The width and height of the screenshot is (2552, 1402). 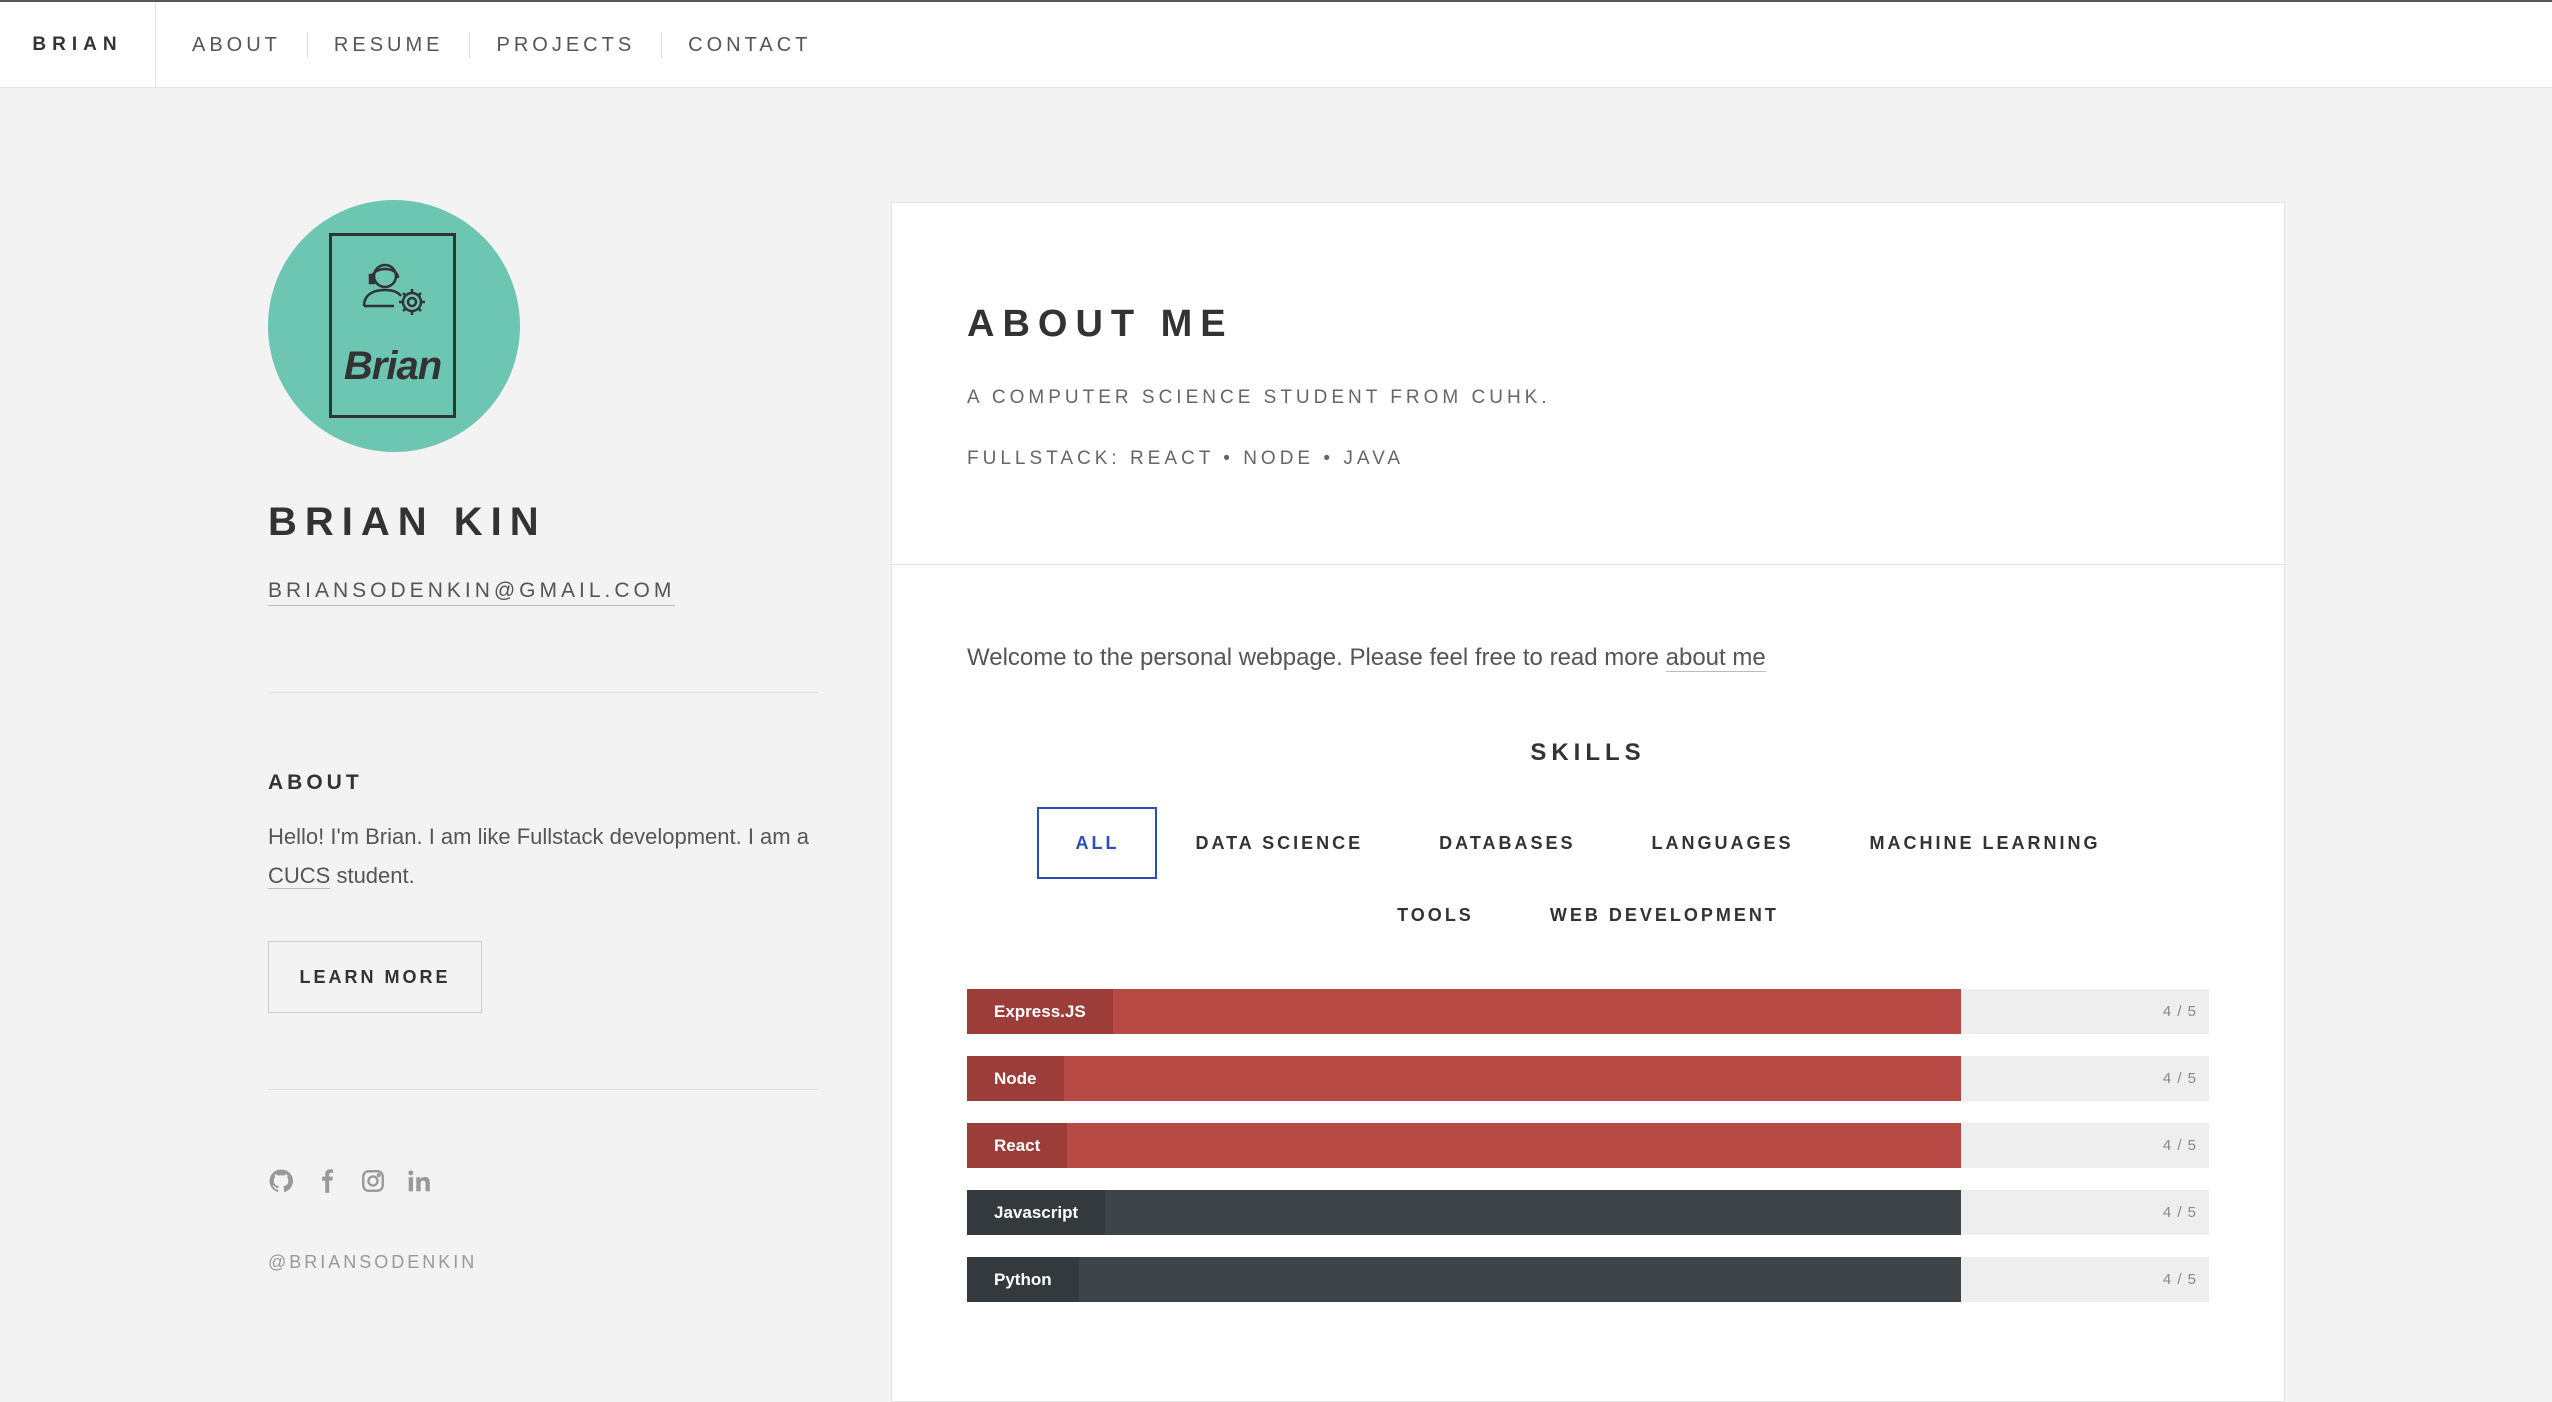 What do you see at coordinates (392, 366) in the screenshot?
I see `avatar-logo-text: Brian` at bounding box center [392, 366].